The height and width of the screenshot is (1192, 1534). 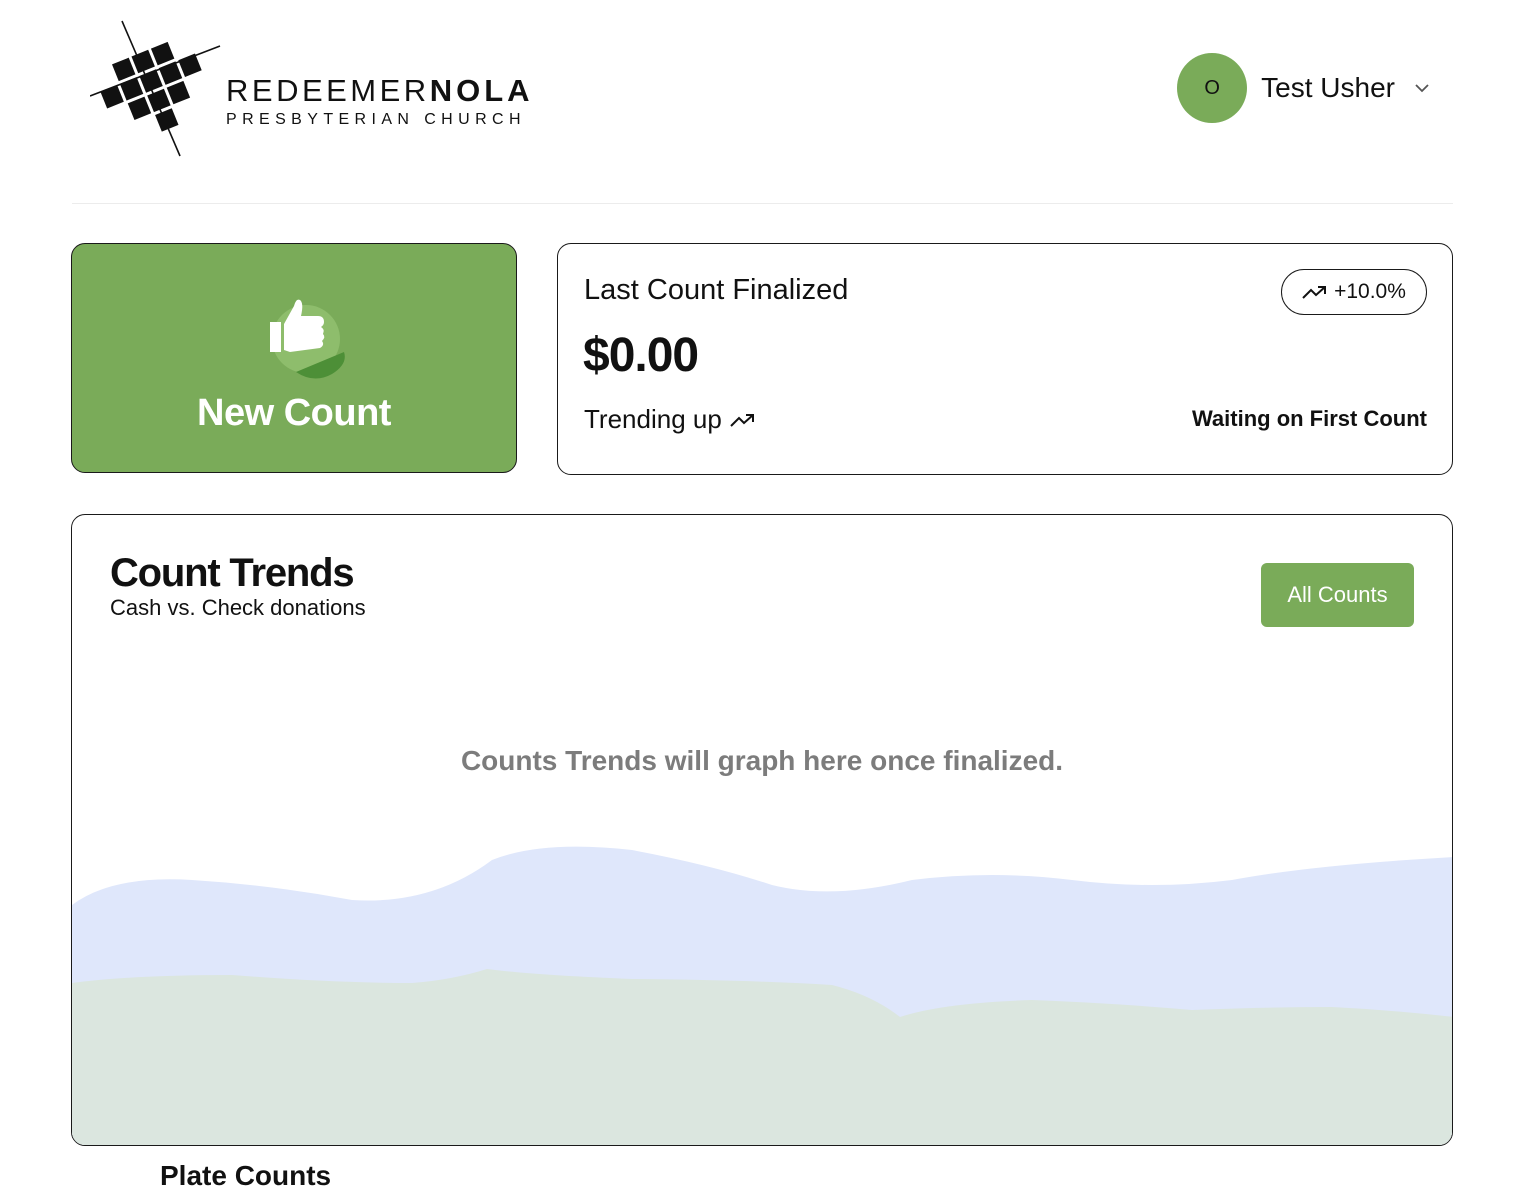 What do you see at coordinates (641, 355) in the screenshot?
I see `last-count-amount: $0.00` at bounding box center [641, 355].